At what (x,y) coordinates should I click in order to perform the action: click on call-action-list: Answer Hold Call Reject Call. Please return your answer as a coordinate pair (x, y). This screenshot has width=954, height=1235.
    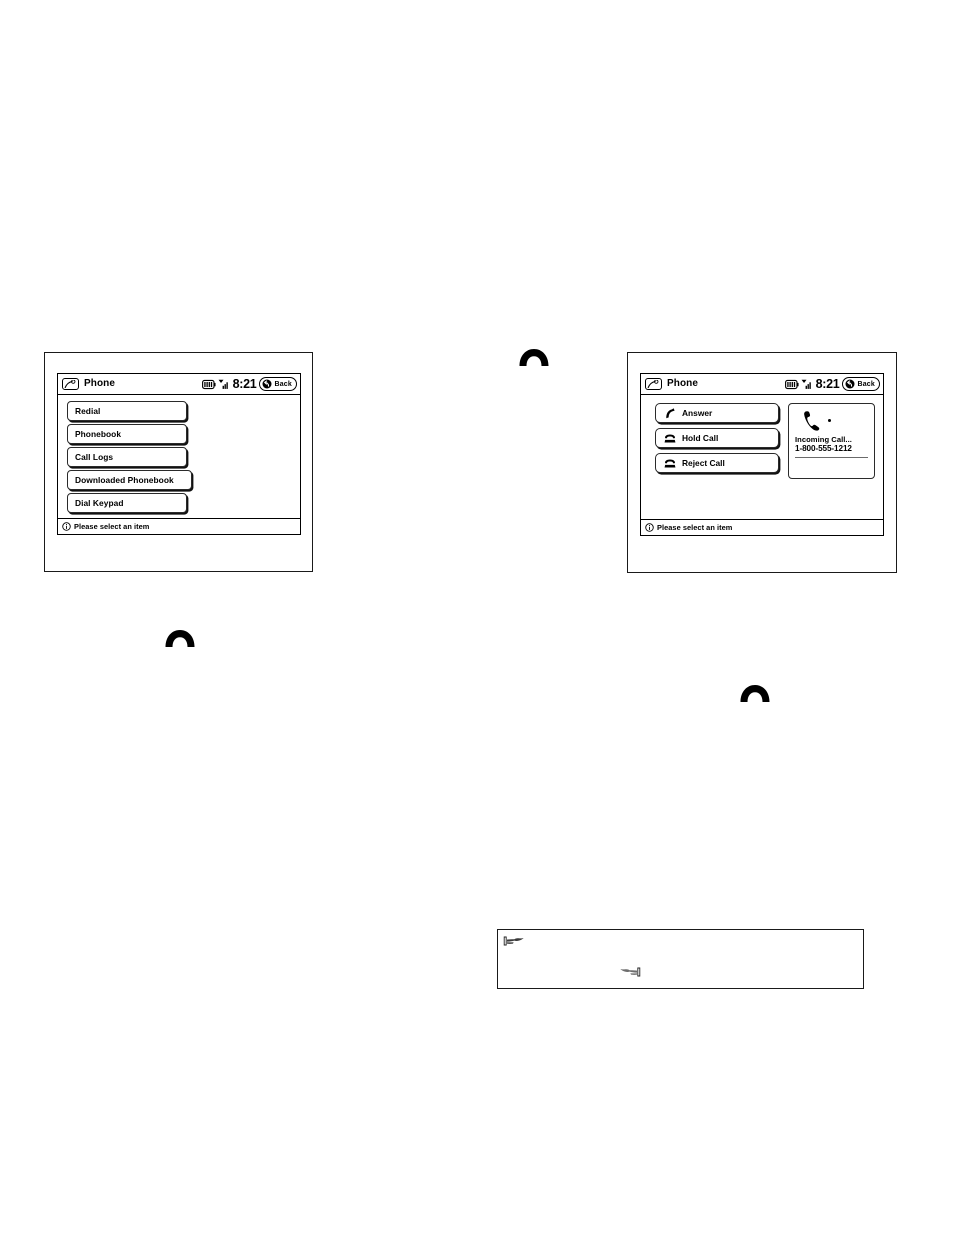
    Looking at the image, I should click on (717, 438).